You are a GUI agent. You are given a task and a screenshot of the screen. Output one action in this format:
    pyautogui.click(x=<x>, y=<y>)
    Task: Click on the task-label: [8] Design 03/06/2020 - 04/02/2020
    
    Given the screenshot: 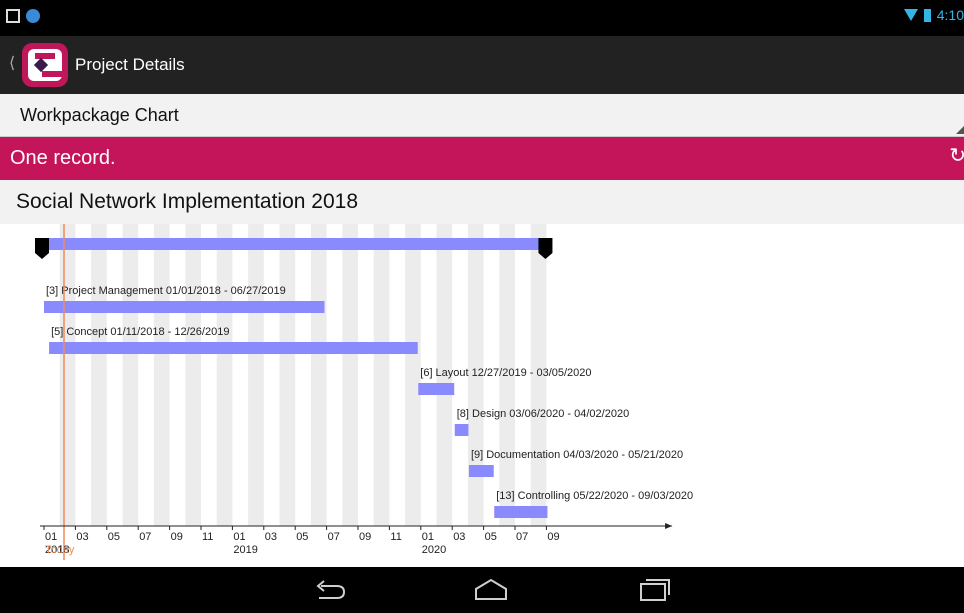 What is the action you would take?
    pyautogui.click(x=543, y=414)
    